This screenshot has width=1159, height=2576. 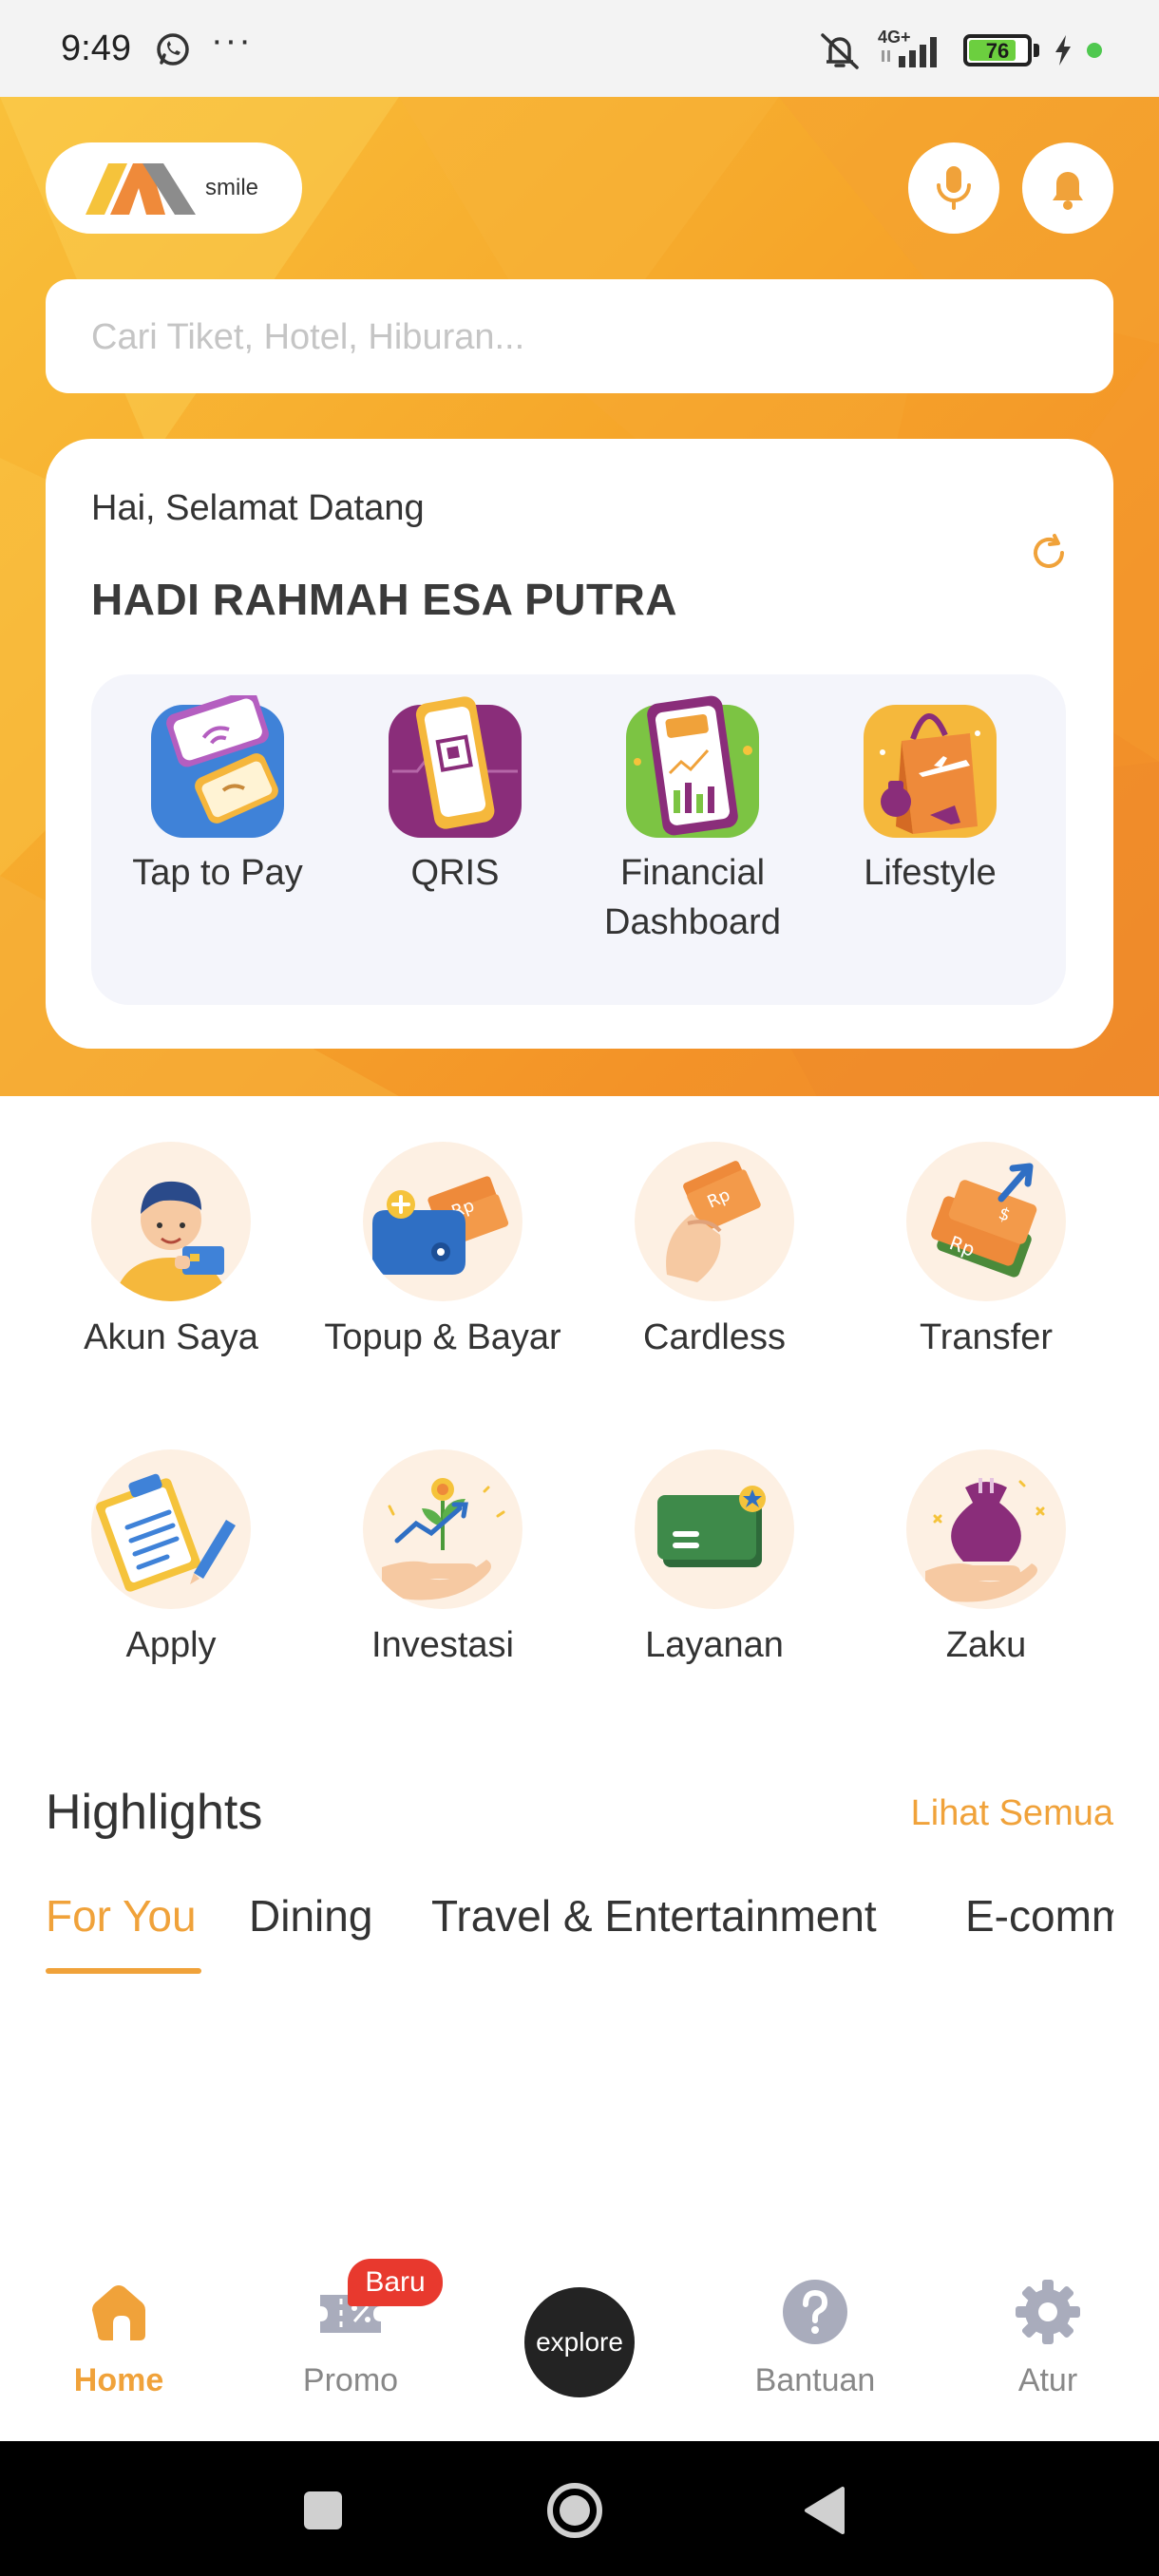 I want to click on quick-action-label: Tap to Pay, so click(x=217, y=873).